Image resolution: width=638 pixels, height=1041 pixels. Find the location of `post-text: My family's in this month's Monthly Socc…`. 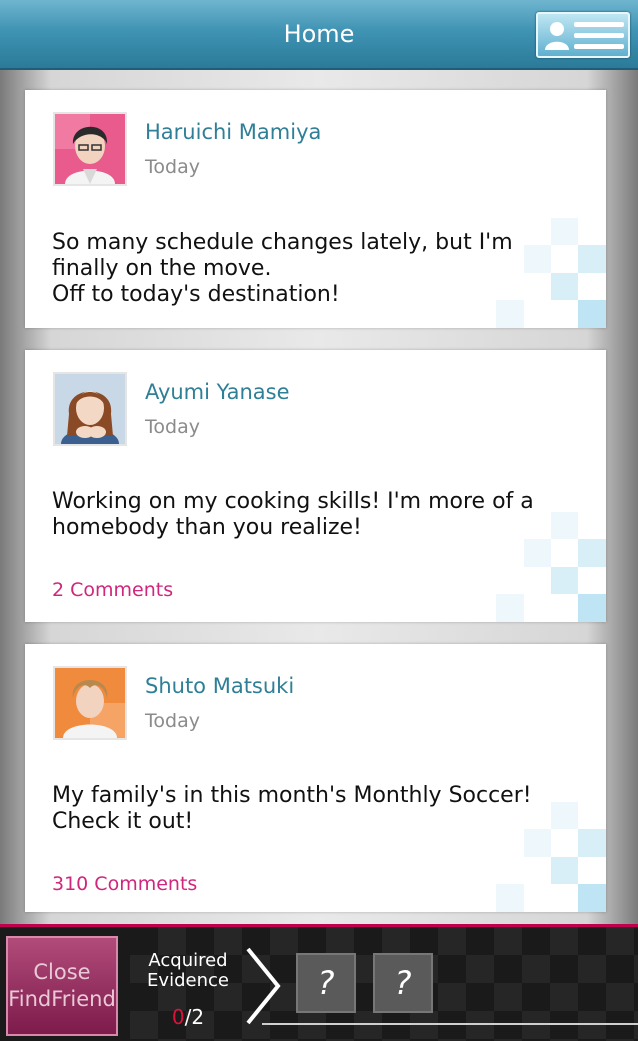

post-text: My family's in this month's Monthly Socc… is located at coordinates (292, 808).